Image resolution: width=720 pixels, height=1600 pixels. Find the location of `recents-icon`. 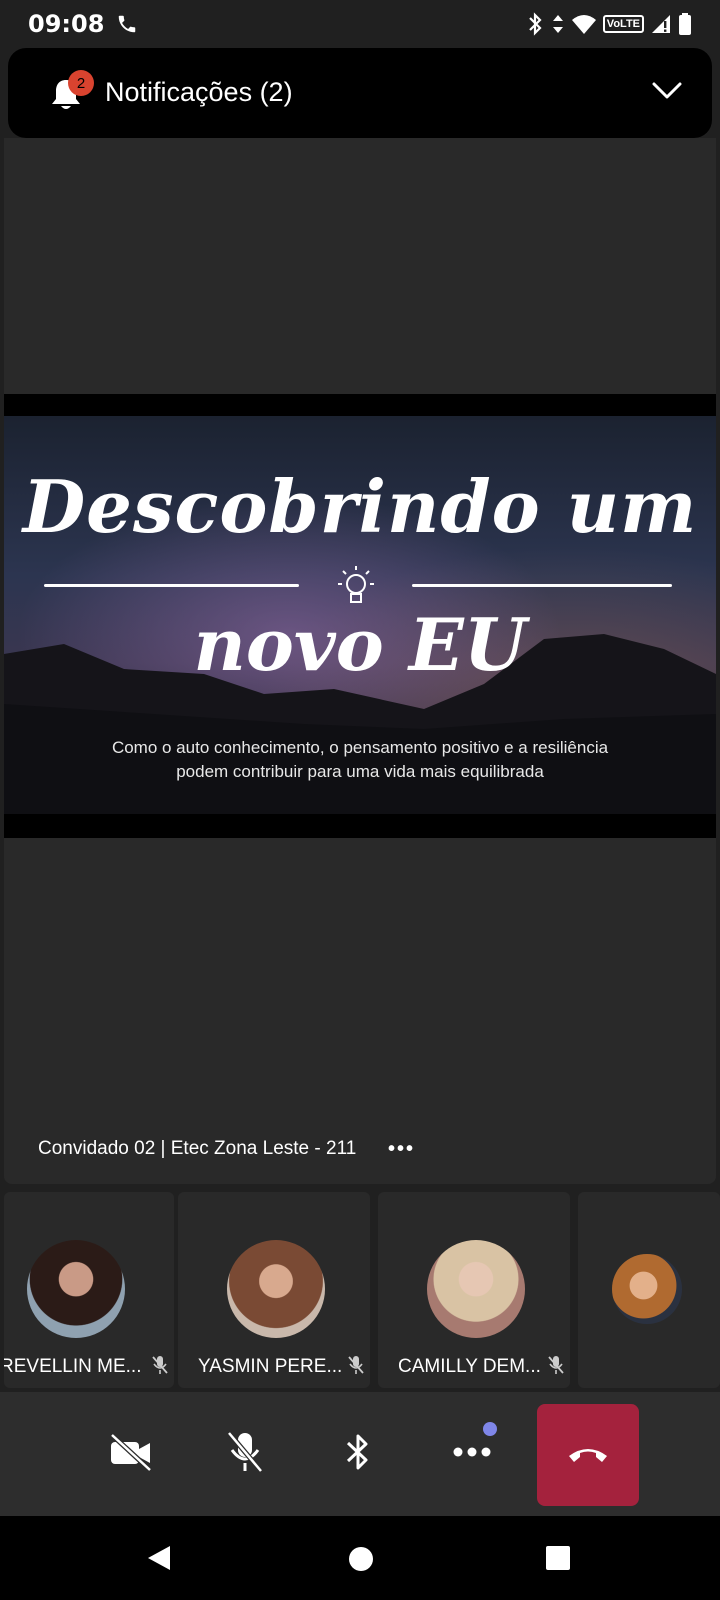

recents-icon is located at coordinates (558, 1558).